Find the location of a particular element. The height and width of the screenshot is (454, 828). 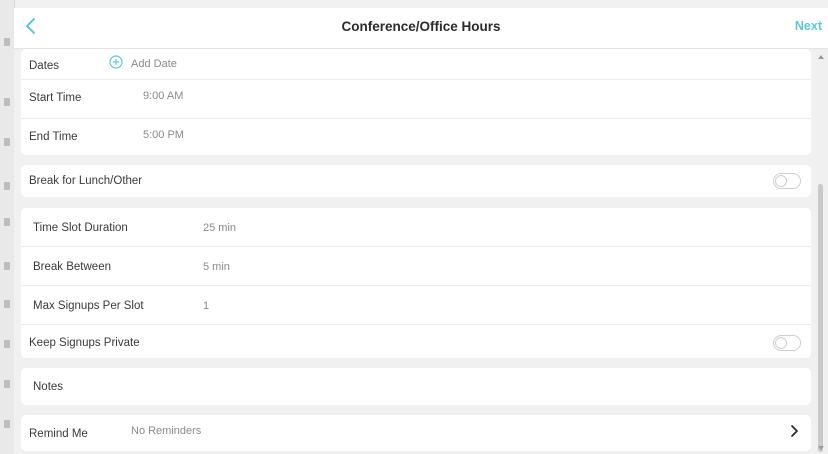

start-time-label: Start Time is located at coordinates (55, 98).